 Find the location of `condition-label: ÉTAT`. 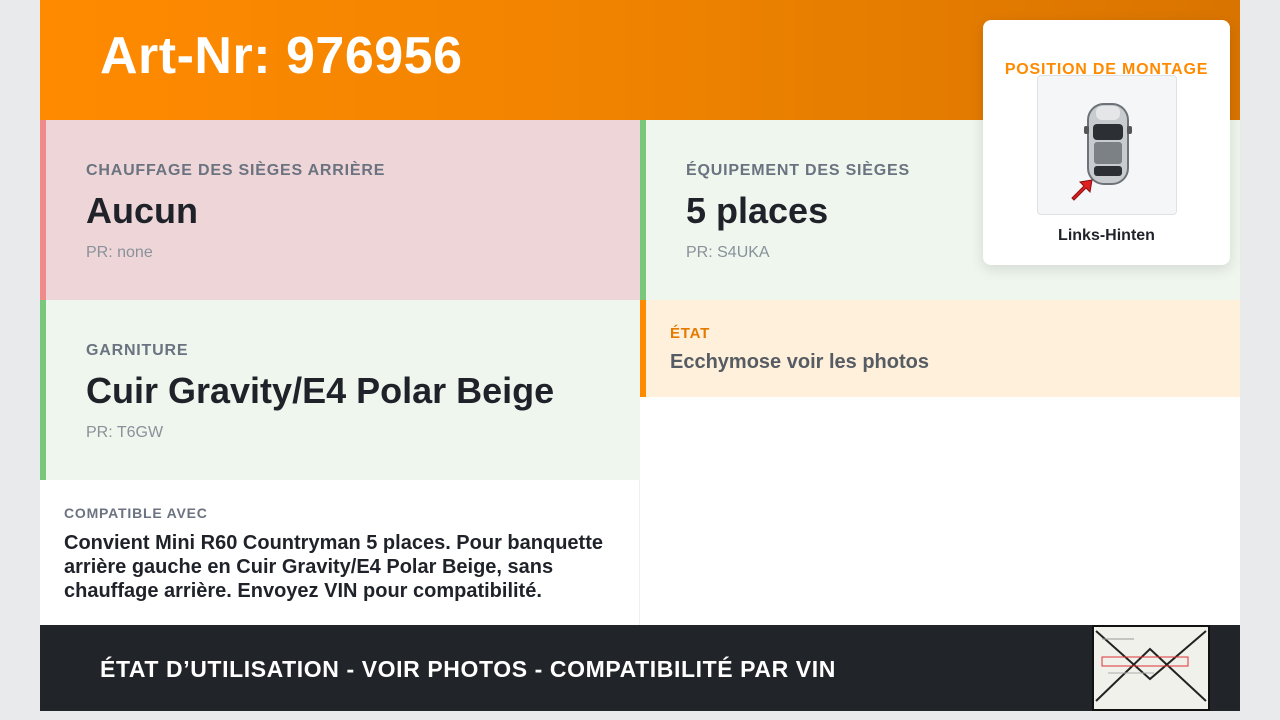

condition-label: ÉTAT is located at coordinates (690, 333).